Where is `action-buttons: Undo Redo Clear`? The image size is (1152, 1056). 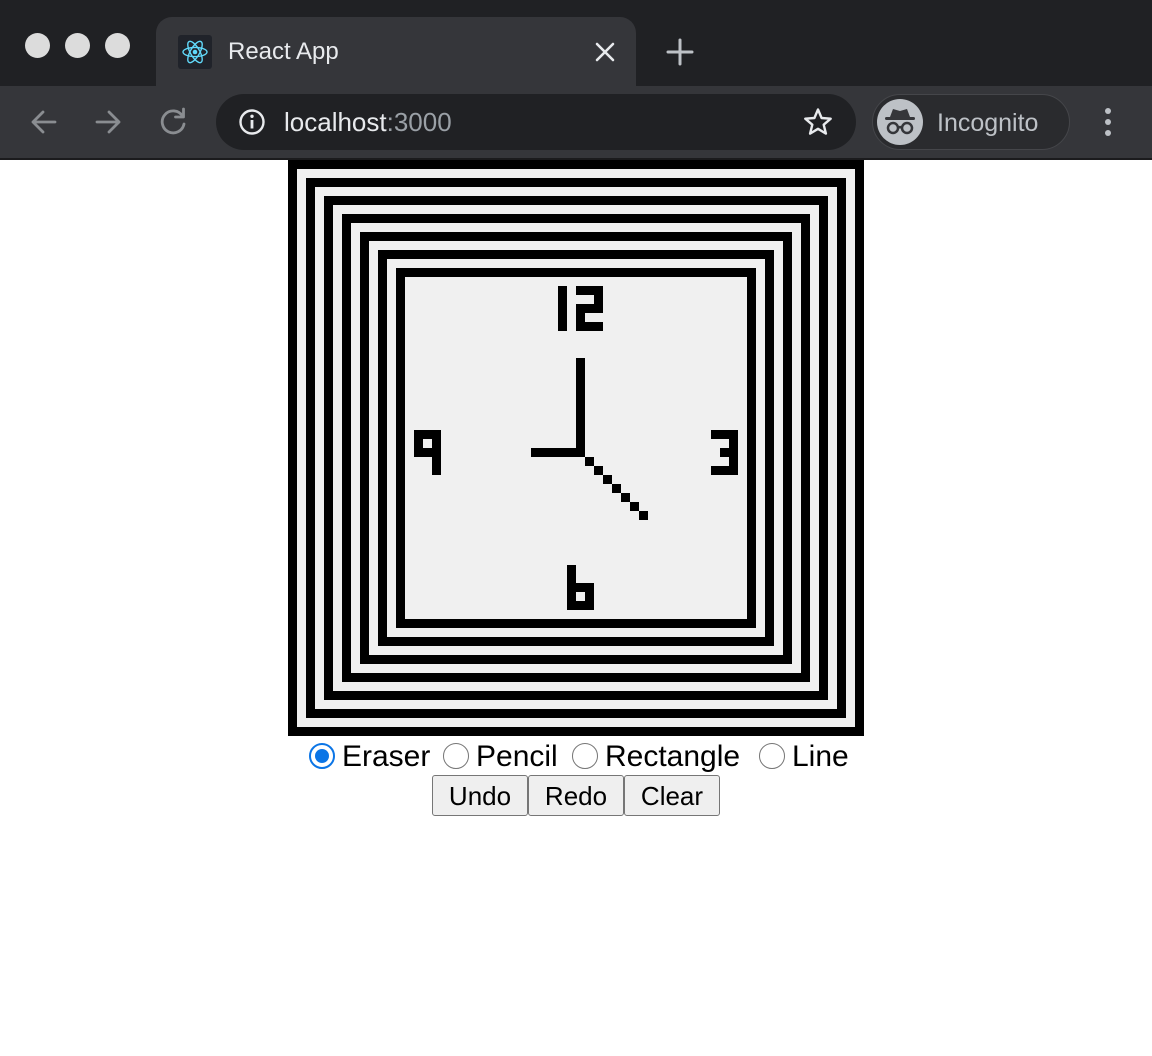
action-buttons: Undo Redo Clear is located at coordinates (576, 796).